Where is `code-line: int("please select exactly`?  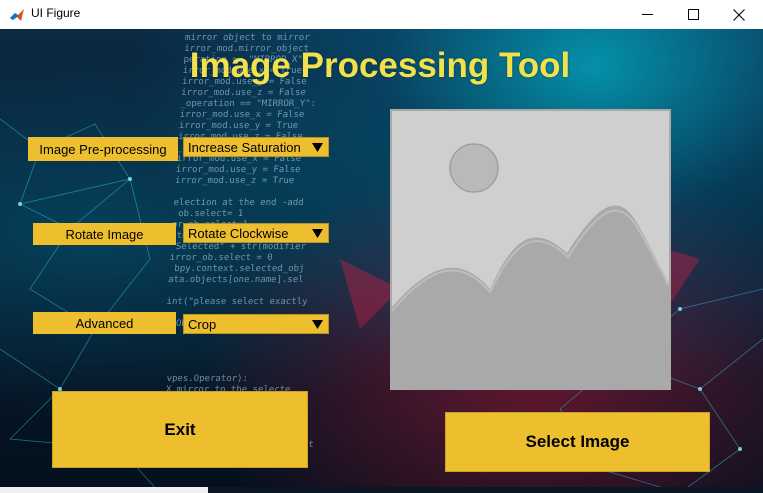
code-line: int("please select exactly is located at coordinates (237, 302).